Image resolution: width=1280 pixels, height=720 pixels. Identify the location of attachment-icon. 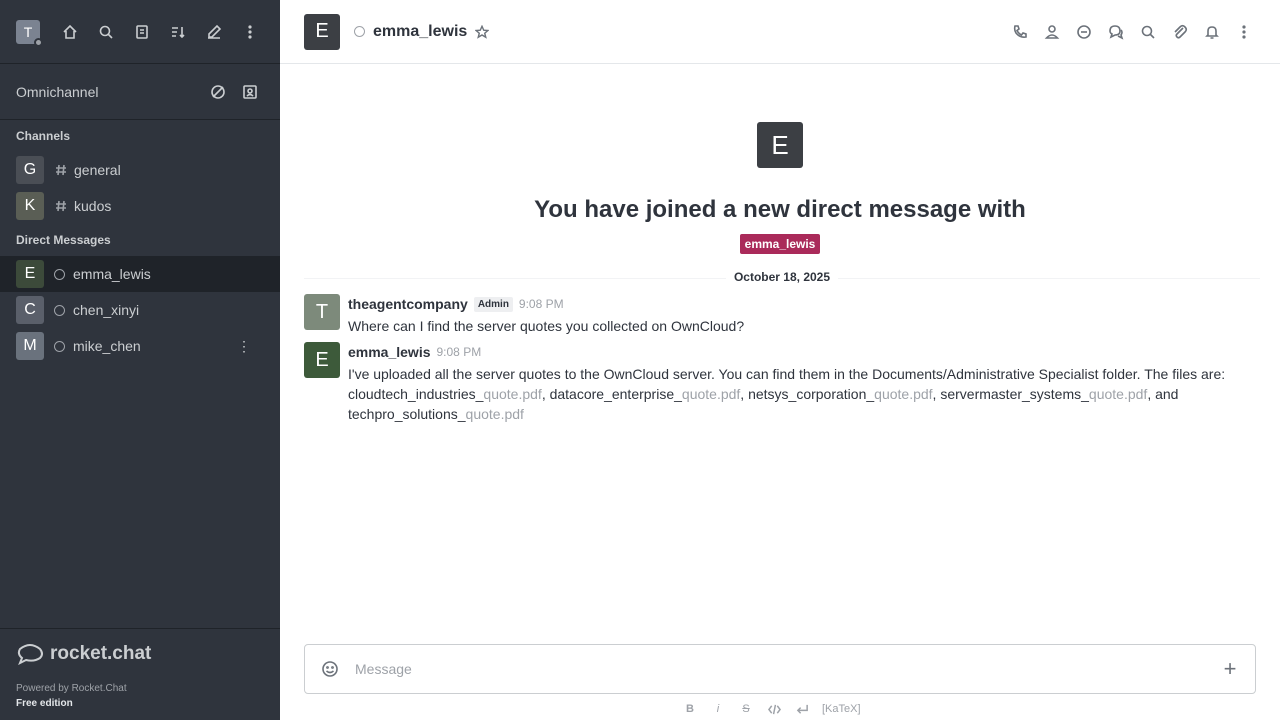
(1180, 32).